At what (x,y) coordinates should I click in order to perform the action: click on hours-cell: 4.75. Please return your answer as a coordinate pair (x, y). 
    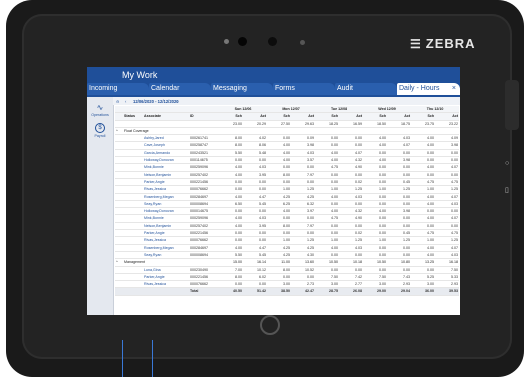
    Looking at the image, I should click on (423, 233).